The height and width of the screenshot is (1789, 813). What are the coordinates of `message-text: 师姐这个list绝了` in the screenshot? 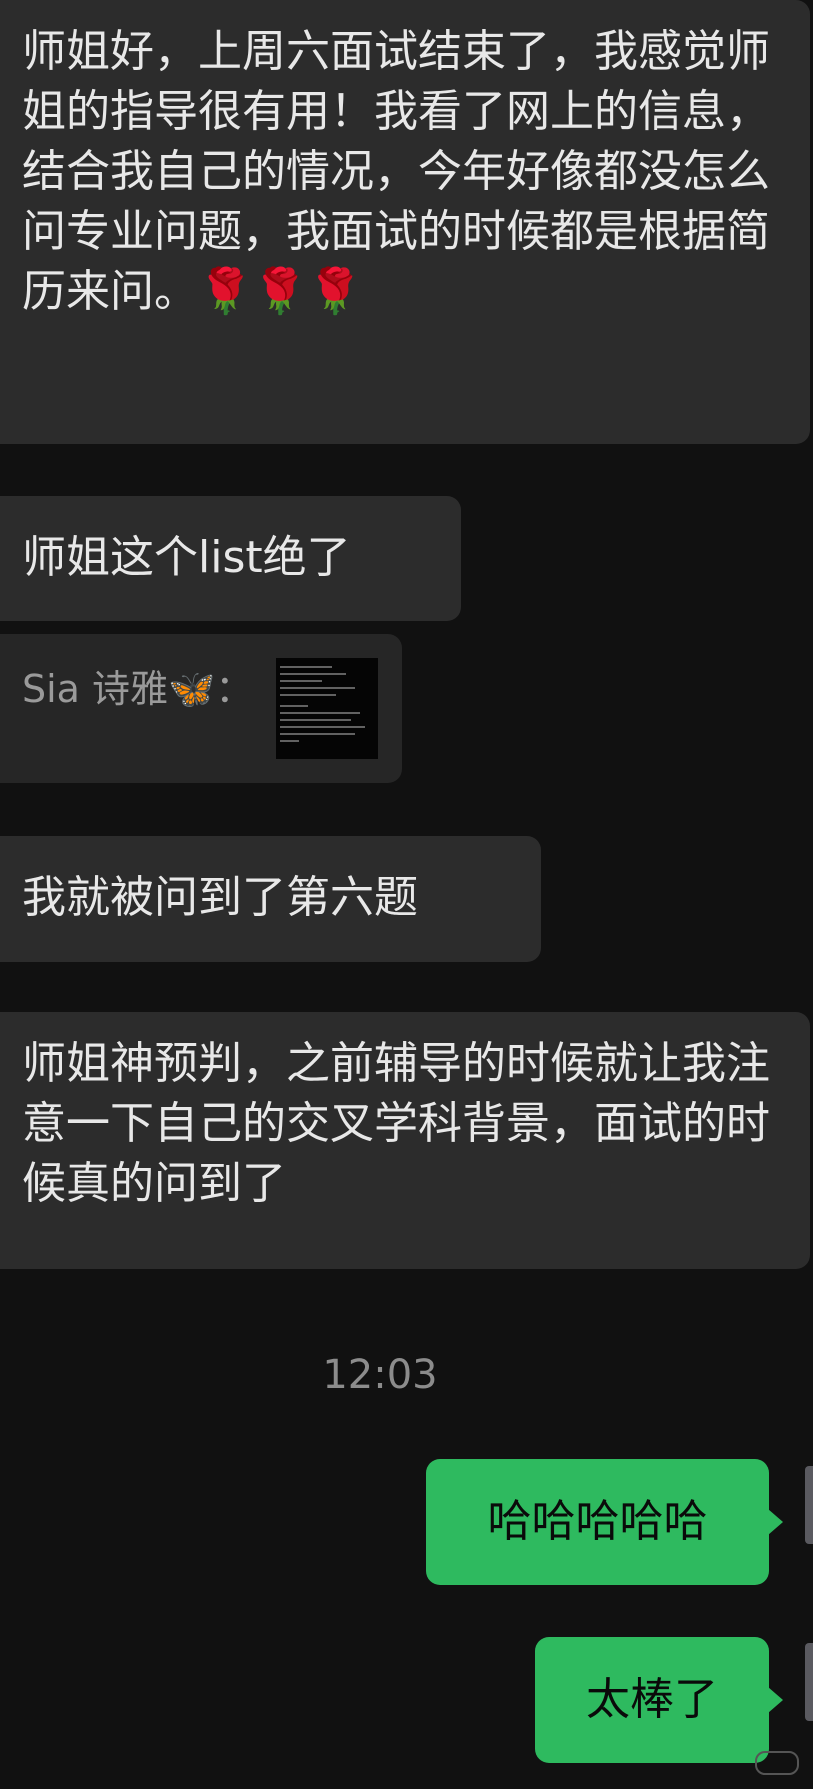 It's located at (186, 557).